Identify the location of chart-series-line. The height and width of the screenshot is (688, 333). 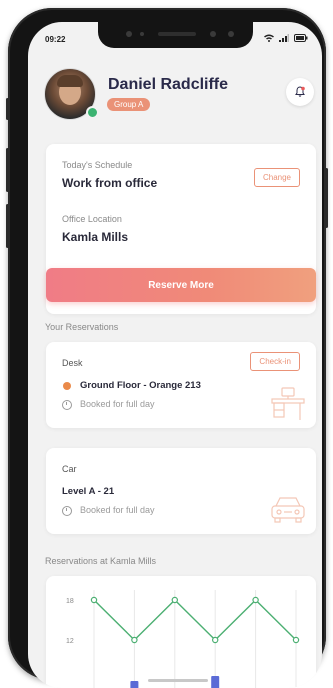
(195, 620).